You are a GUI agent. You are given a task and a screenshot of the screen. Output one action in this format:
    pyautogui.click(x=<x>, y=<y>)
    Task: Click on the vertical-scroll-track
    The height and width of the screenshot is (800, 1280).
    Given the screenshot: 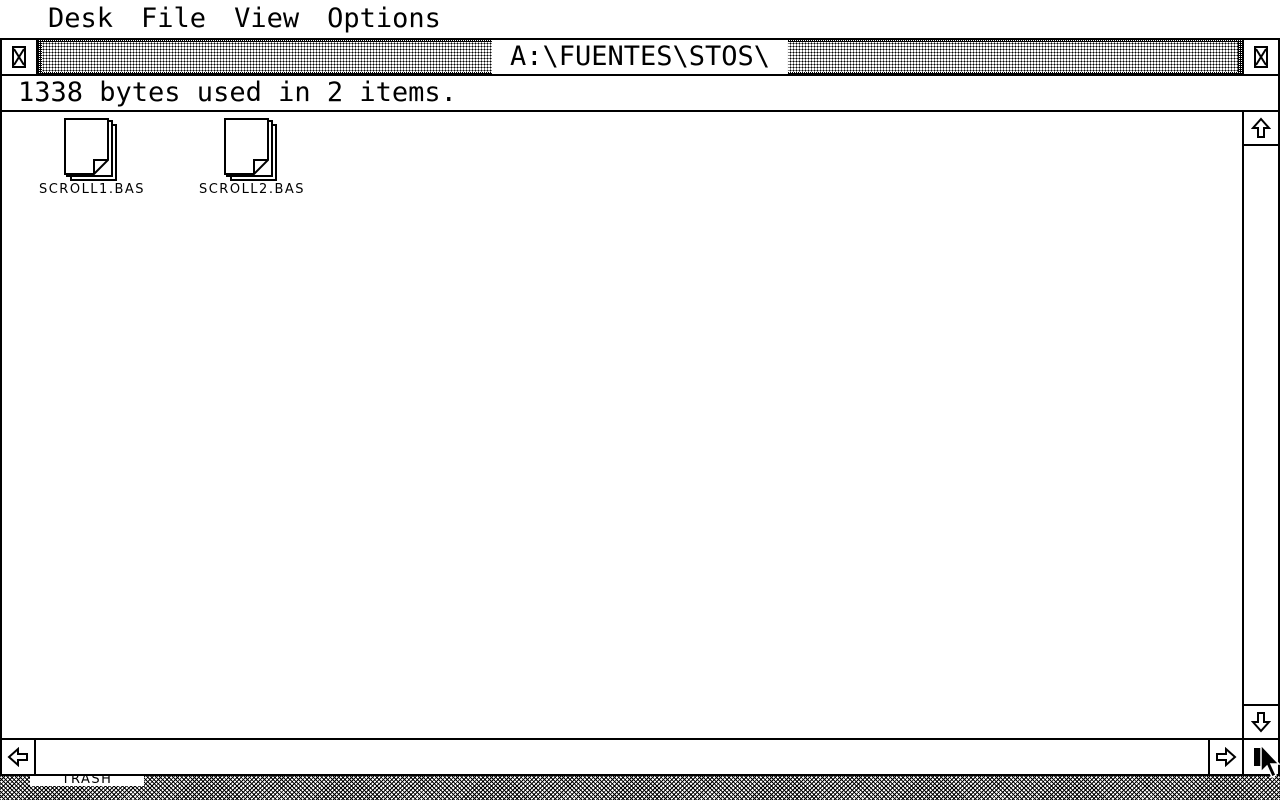 What is the action you would take?
    pyautogui.click(x=1261, y=425)
    